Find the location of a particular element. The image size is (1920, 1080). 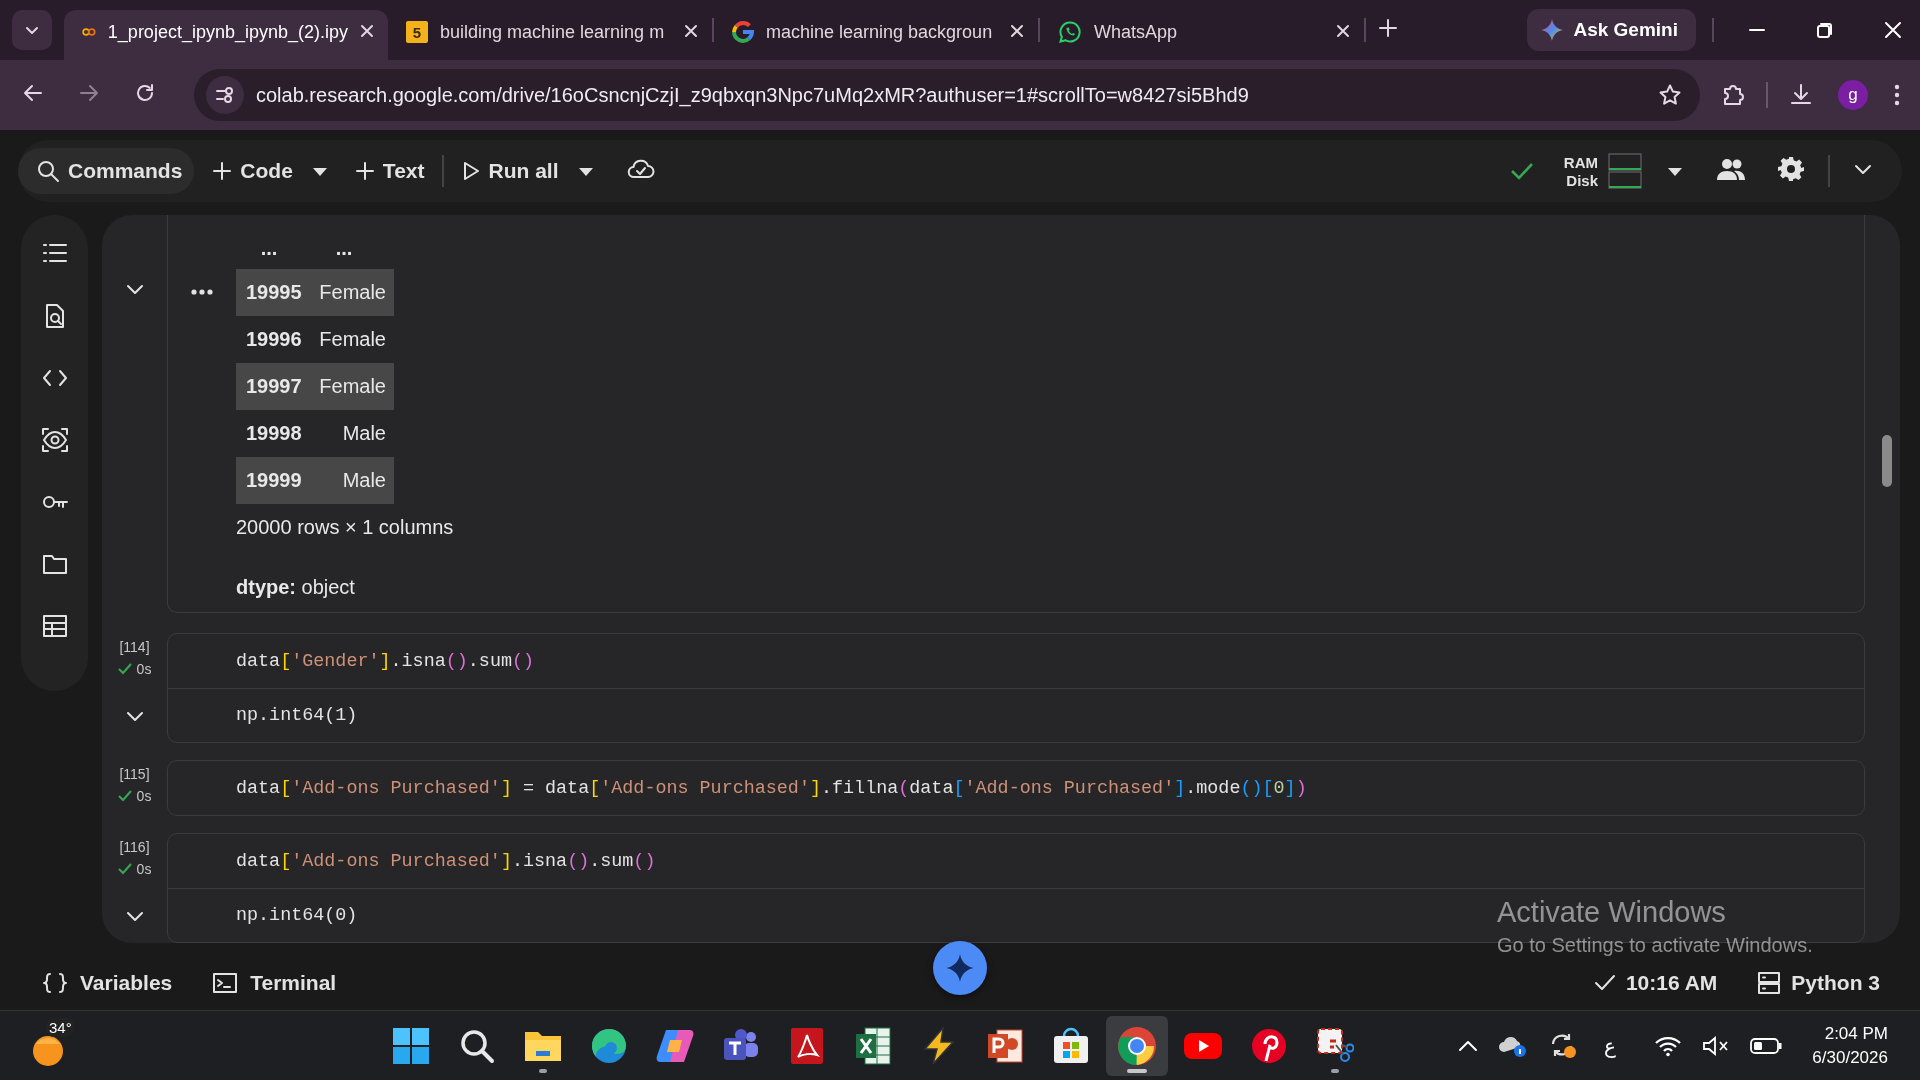

table-cell-text: 19999 is located at coordinates (273, 480).